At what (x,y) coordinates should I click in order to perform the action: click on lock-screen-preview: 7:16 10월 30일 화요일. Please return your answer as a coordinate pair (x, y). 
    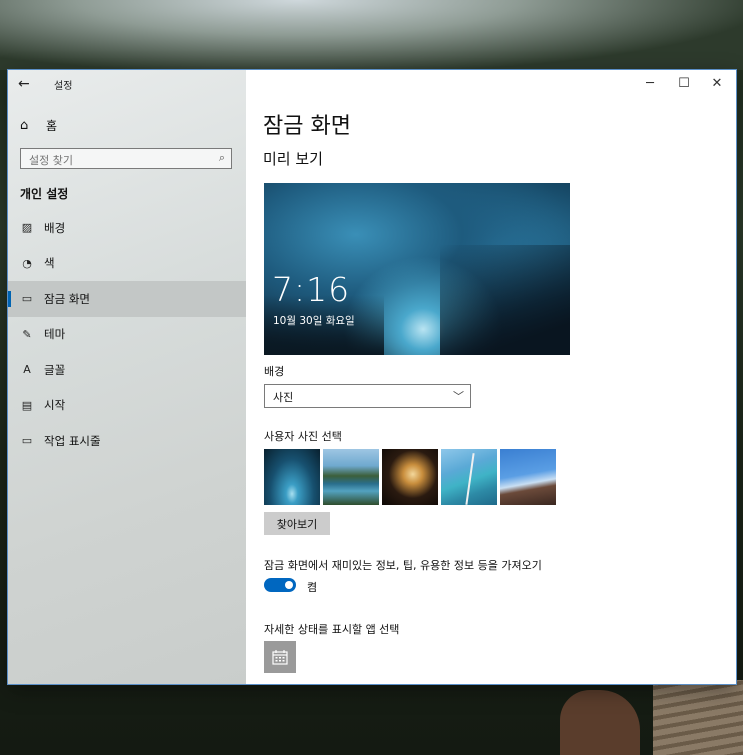
    Looking at the image, I should click on (417, 269).